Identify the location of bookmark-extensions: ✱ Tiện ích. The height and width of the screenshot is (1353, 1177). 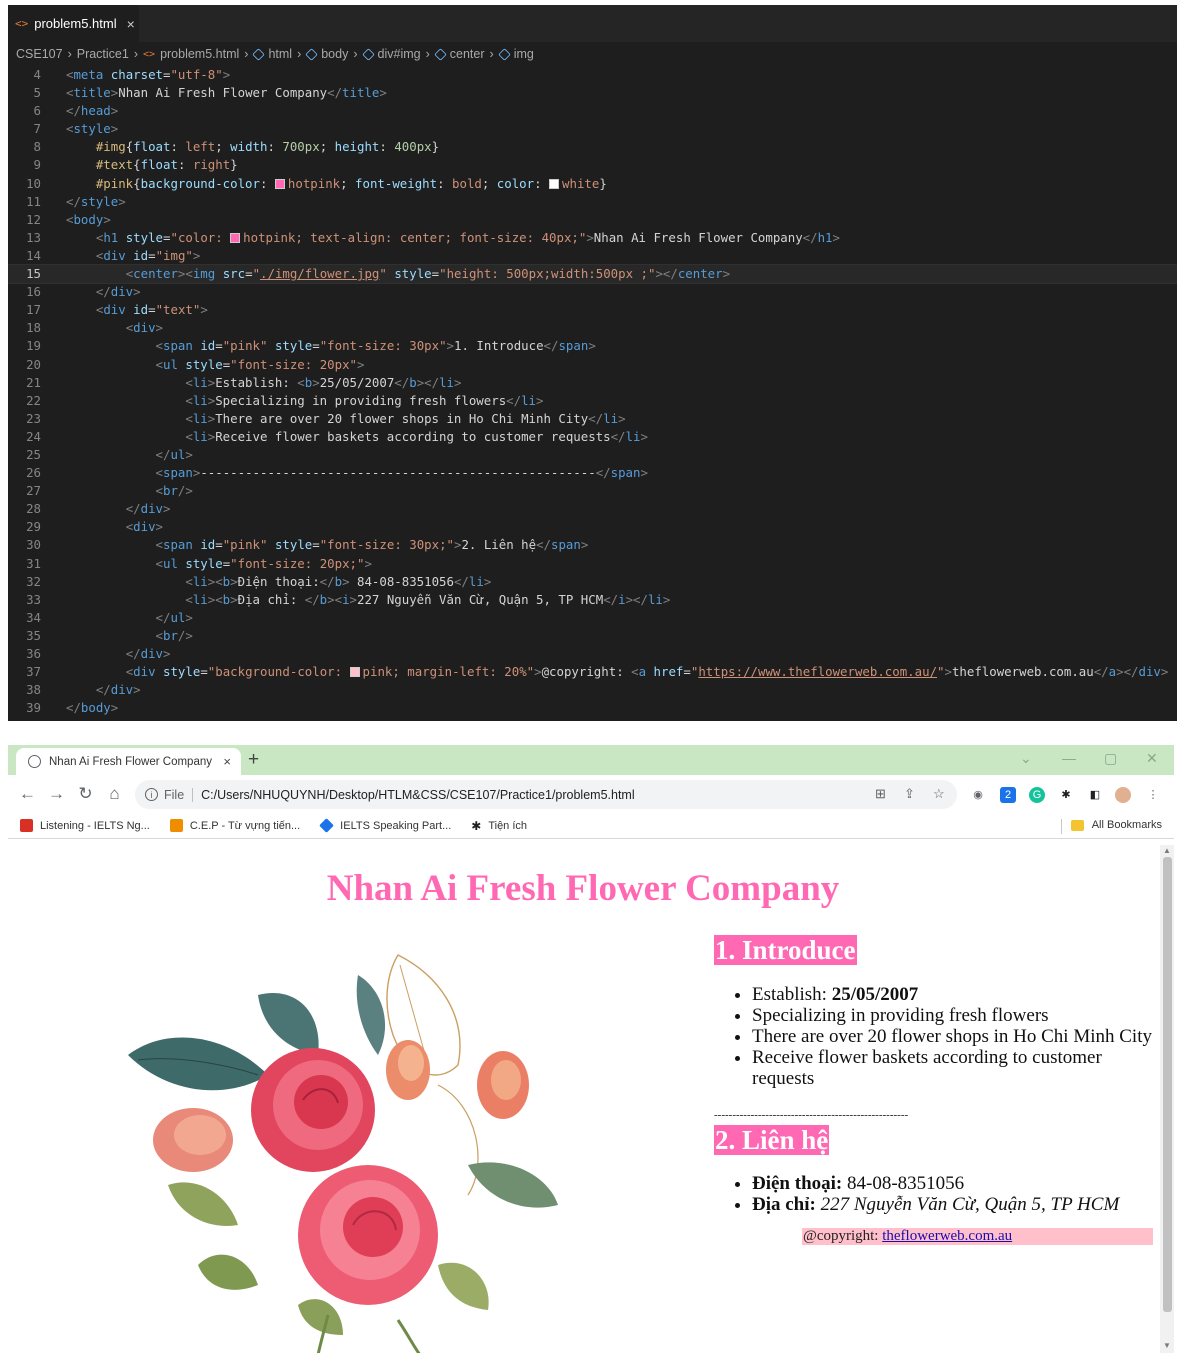
(499, 826).